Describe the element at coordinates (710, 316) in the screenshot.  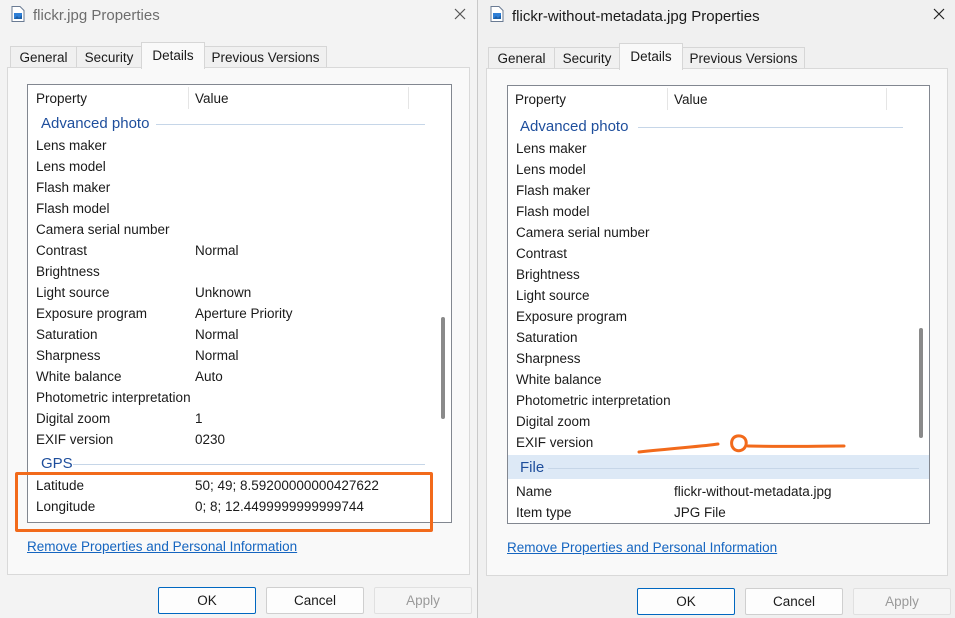
I see `property-row: Exposure program` at that location.